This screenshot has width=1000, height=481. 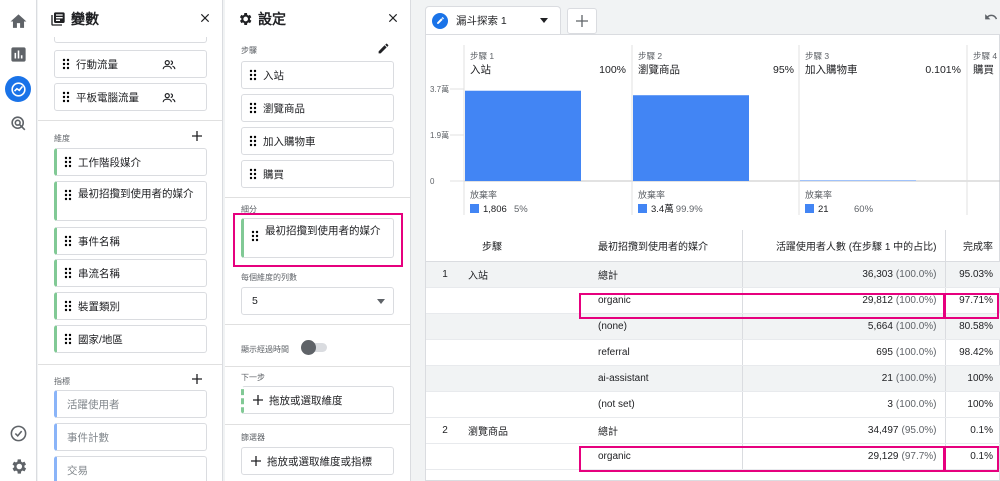 I want to click on step-item: 加入購物車, so click(x=317, y=141).